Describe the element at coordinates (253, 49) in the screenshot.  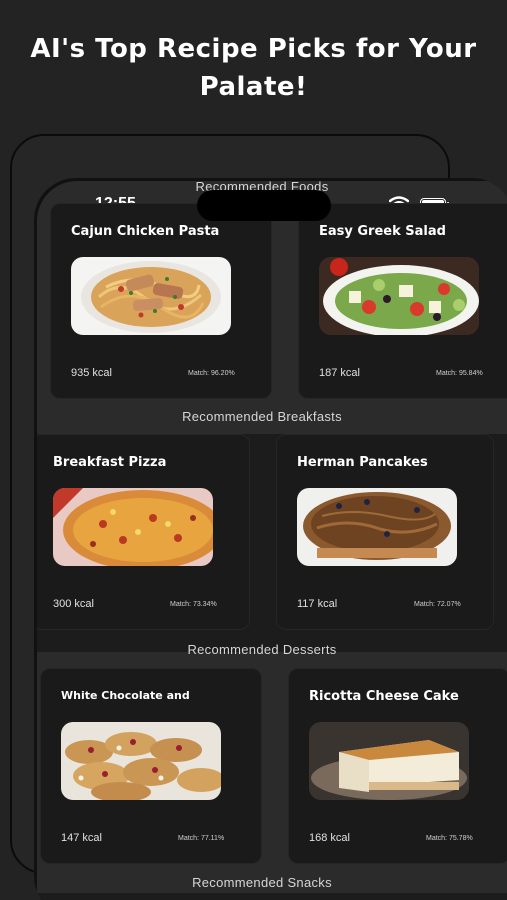
I see `headline-line-1: AI's Top Recipe Picks for Your` at that location.